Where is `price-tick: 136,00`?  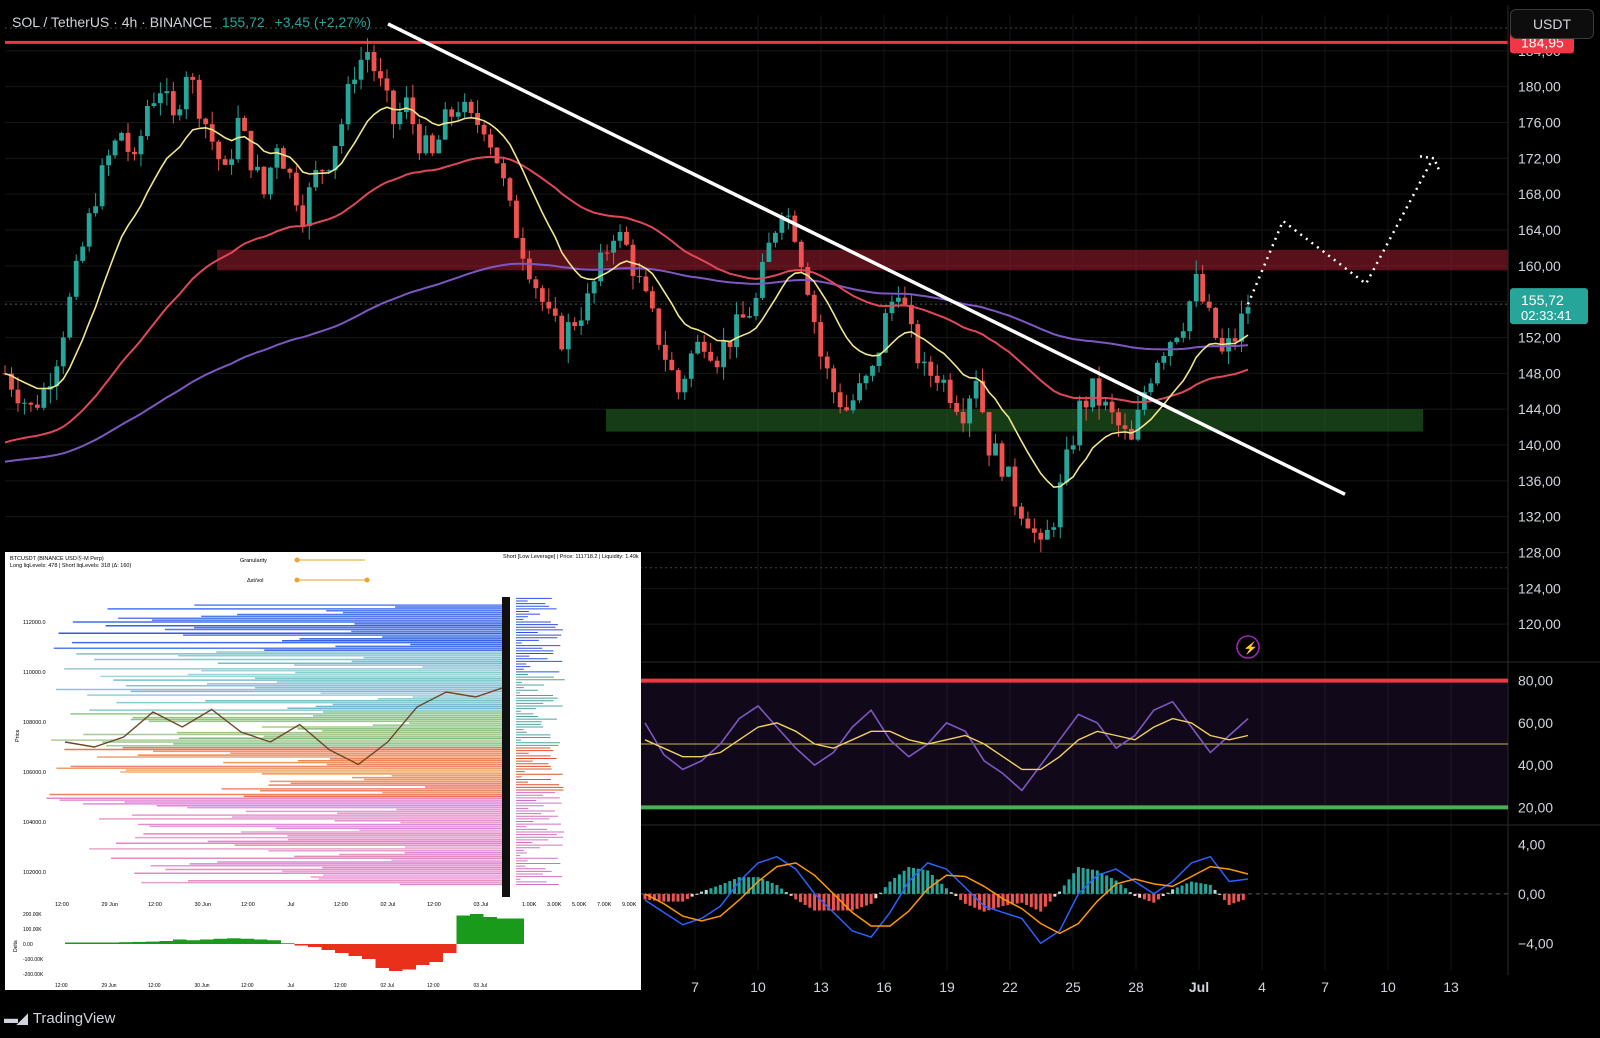
price-tick: 136,00 is located at coordinates (1539, 481).